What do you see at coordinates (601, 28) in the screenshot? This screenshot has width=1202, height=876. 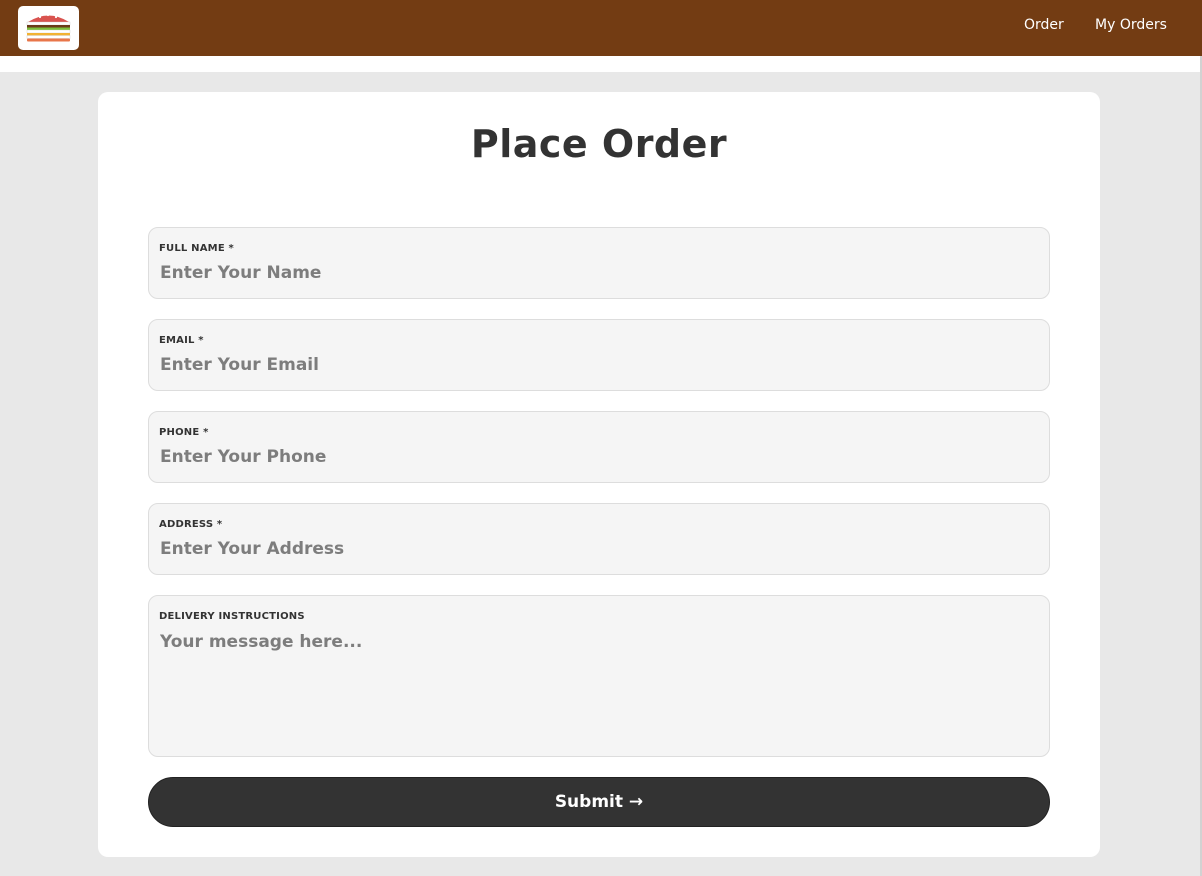 I see `top-navbar: Order My Orders` at bounding box center [601, 28].